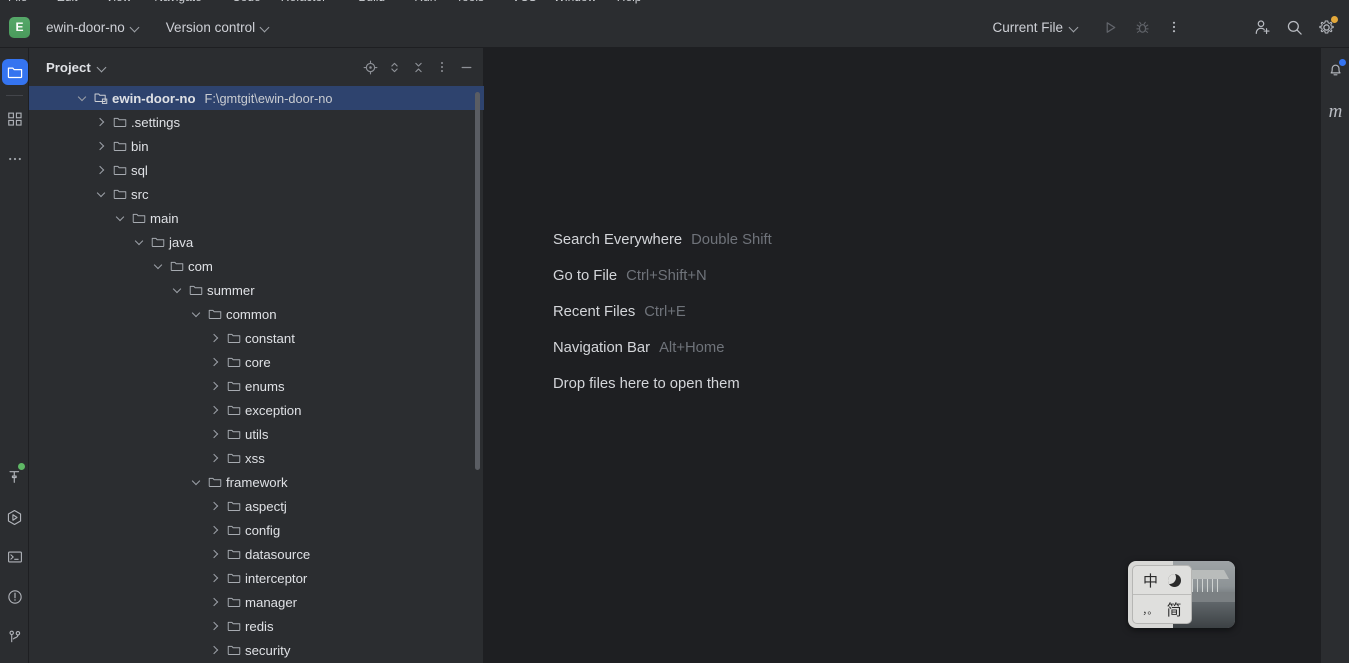  Describe the element at coordinates (1335, 72) in the screenshot. I see `sidebar-item-notifications` at that location.